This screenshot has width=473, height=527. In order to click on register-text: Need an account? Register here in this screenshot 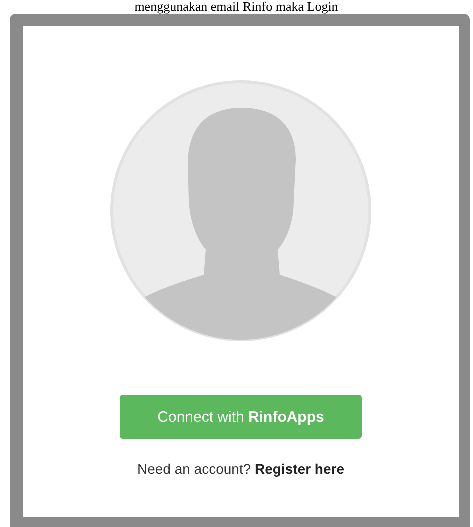, I will do `click(240, 469)`.